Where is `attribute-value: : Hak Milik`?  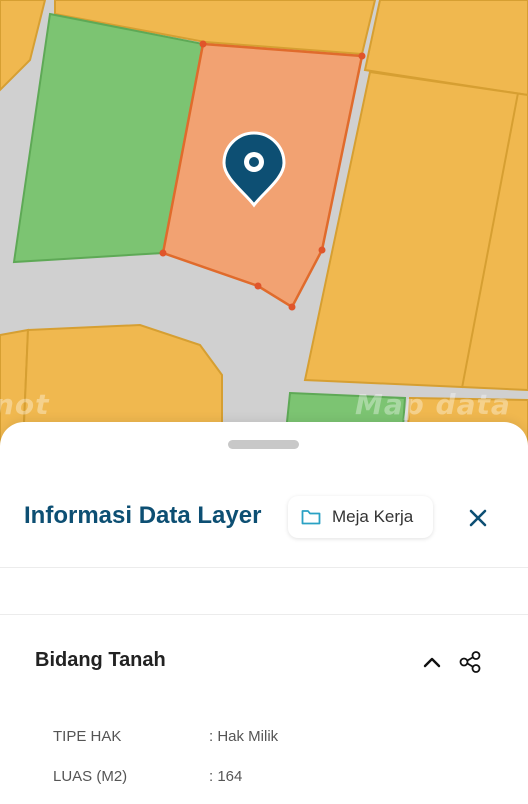
attribute-value: : Hak Milik is located at coordinates (244, 736).